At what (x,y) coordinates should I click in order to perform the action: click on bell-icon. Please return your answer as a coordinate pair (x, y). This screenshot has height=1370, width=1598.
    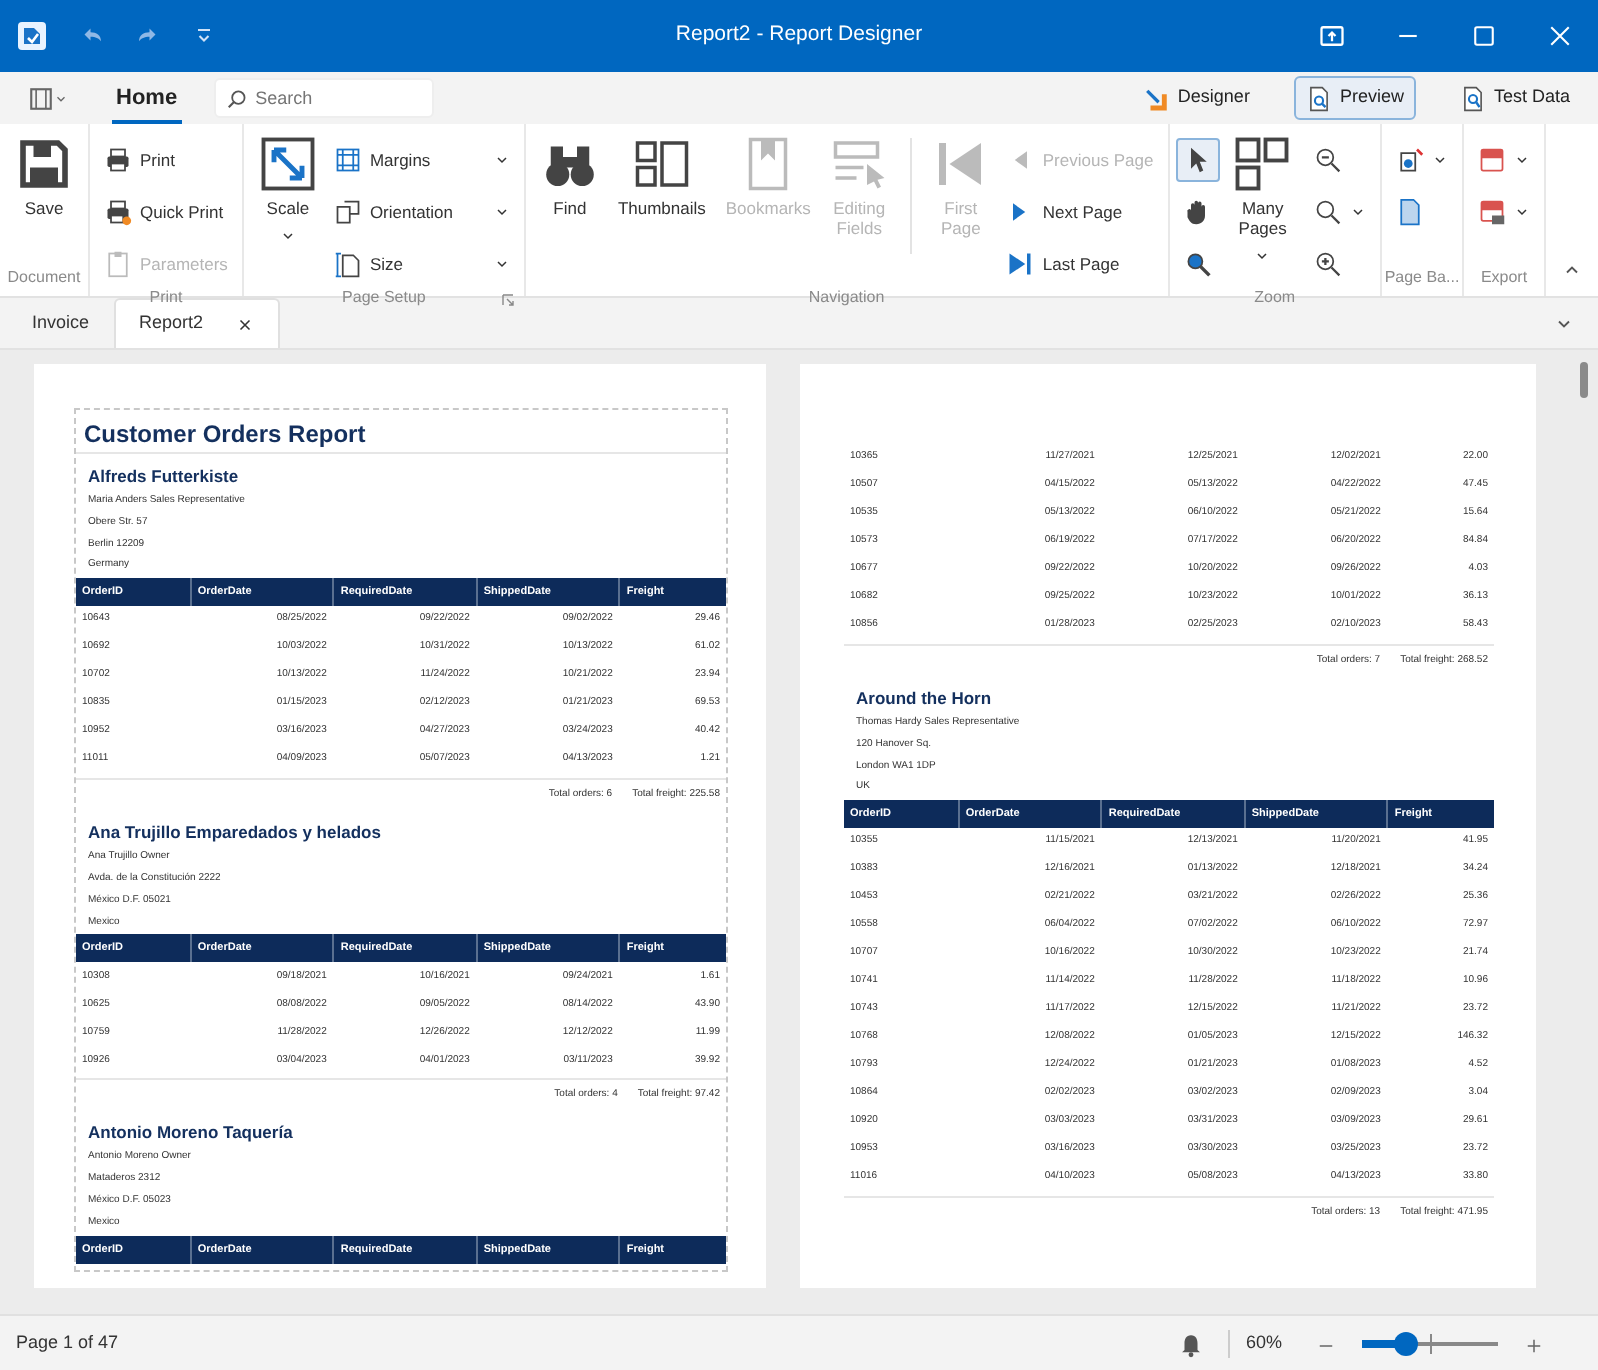
    Looking at the image, I should click on (1190, 1344).